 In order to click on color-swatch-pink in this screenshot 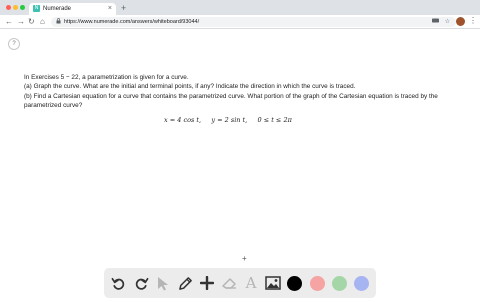, I will do `click(317, 283)`.